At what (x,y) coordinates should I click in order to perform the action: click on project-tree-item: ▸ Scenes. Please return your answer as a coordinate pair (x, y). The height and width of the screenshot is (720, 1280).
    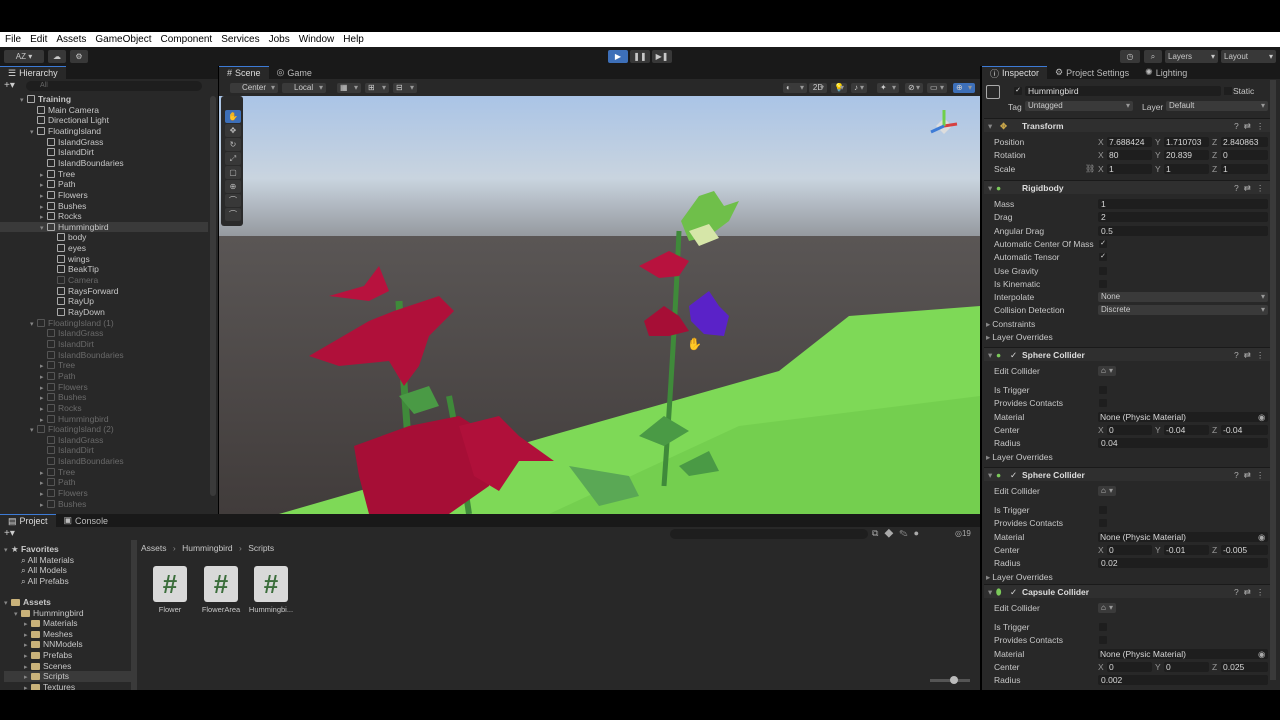
    Looking at the image, I should click on (67, 666).